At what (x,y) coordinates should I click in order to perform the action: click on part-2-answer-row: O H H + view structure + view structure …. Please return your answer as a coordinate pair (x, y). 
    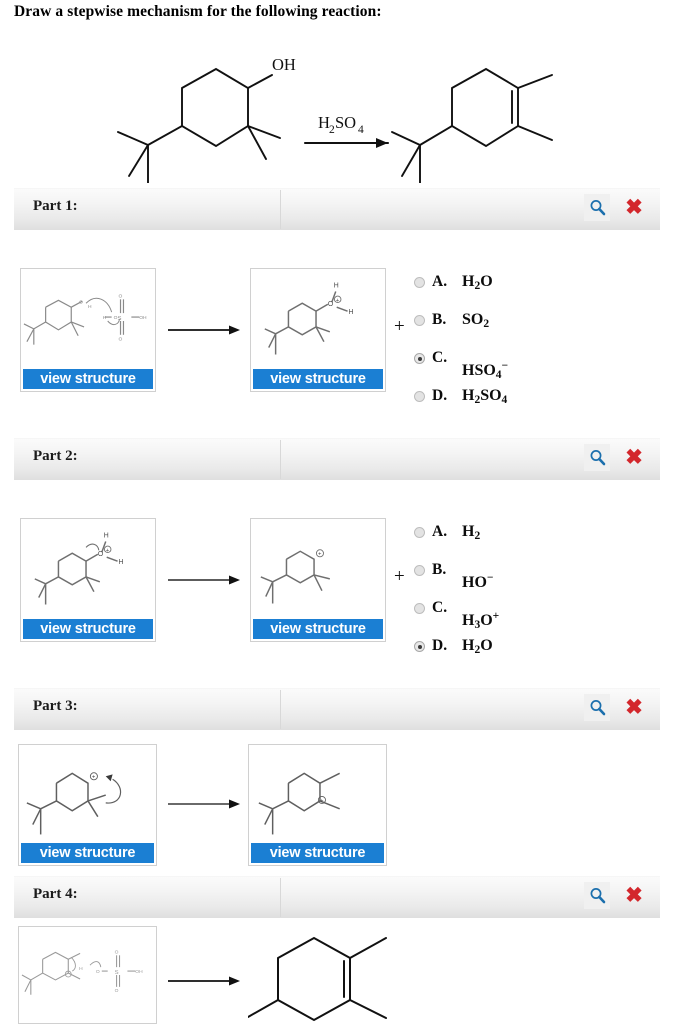
    Looking at the image, I should click on (343, 587).